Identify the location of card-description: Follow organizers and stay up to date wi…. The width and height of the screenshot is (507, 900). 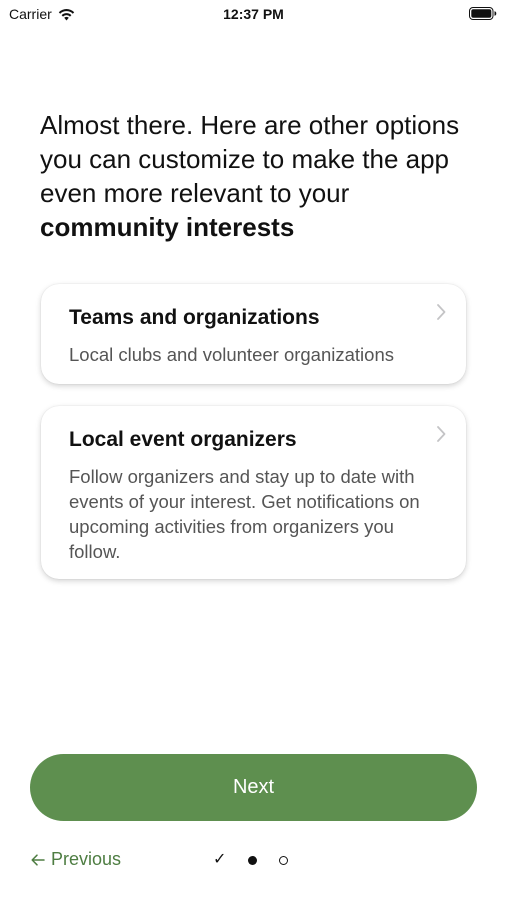
(244, 514).